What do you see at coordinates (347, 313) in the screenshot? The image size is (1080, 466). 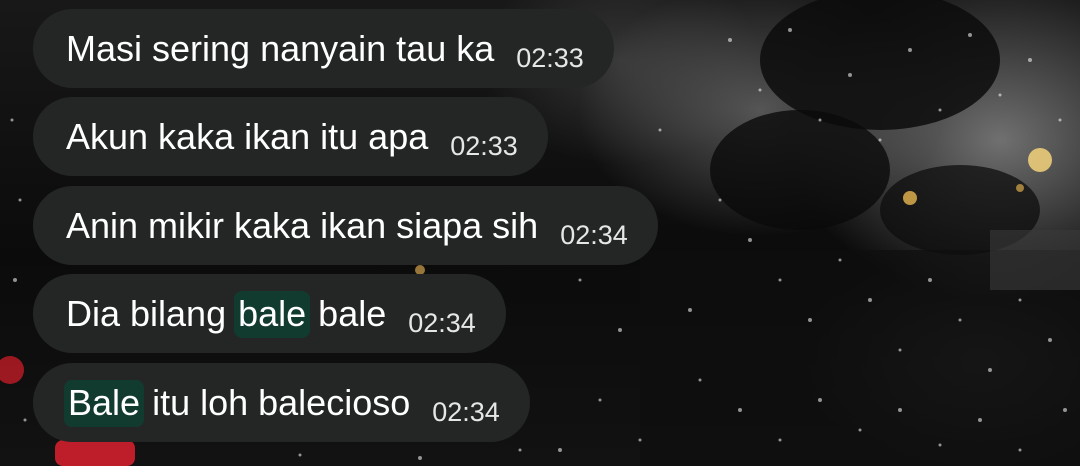 I see `message-text-after: bale` at bounding box center [347, 313].